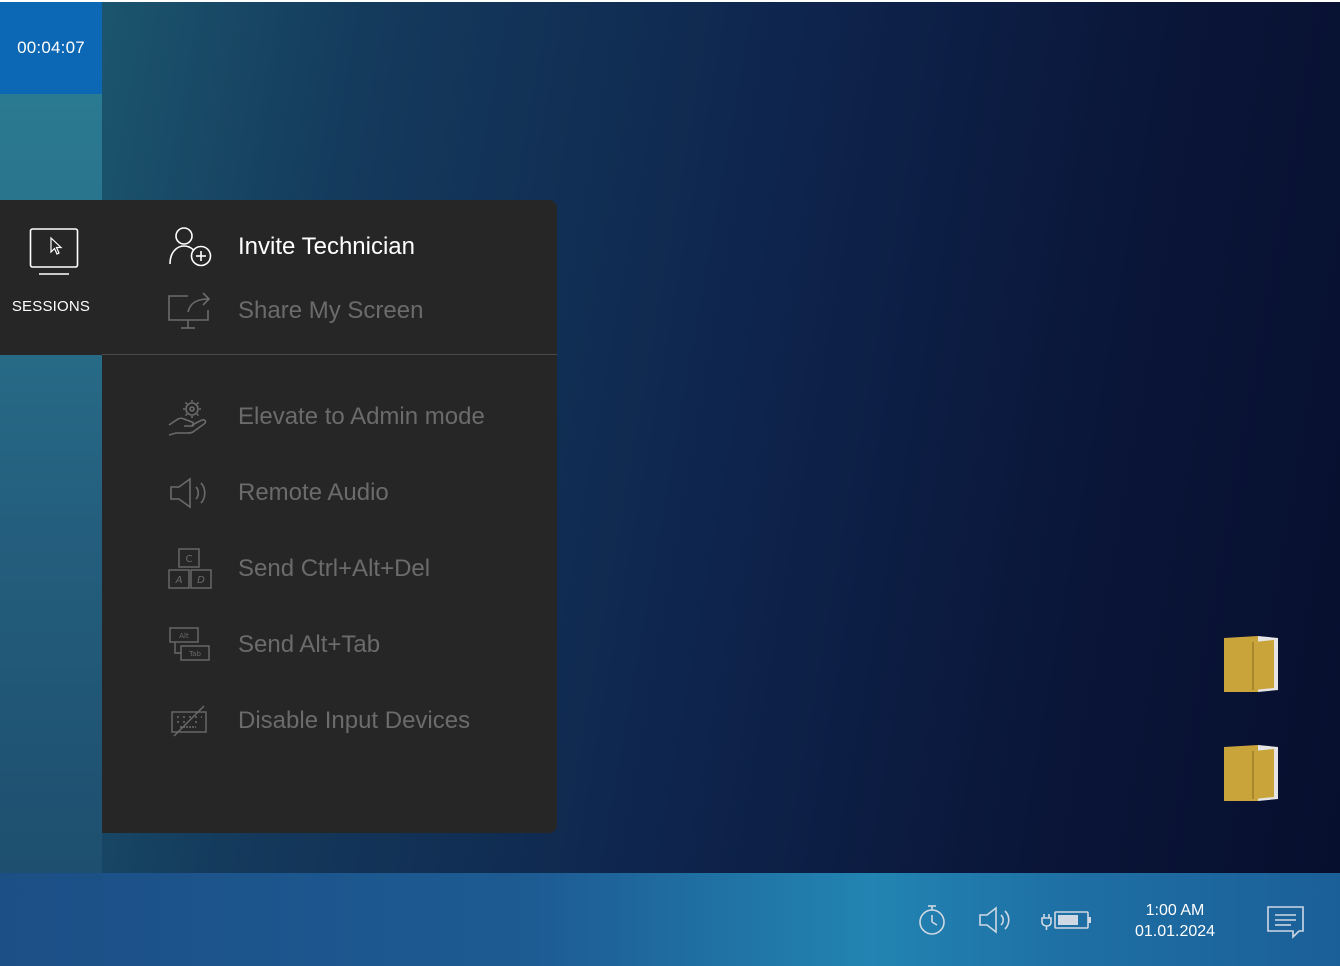 The height and width of the screenshot is (966, 1340). What do you see at coordinates (190, 645) in the screenshot?
I see `keys-alt-tab-icon: Alt Tab` at bounding box center [190, 645].